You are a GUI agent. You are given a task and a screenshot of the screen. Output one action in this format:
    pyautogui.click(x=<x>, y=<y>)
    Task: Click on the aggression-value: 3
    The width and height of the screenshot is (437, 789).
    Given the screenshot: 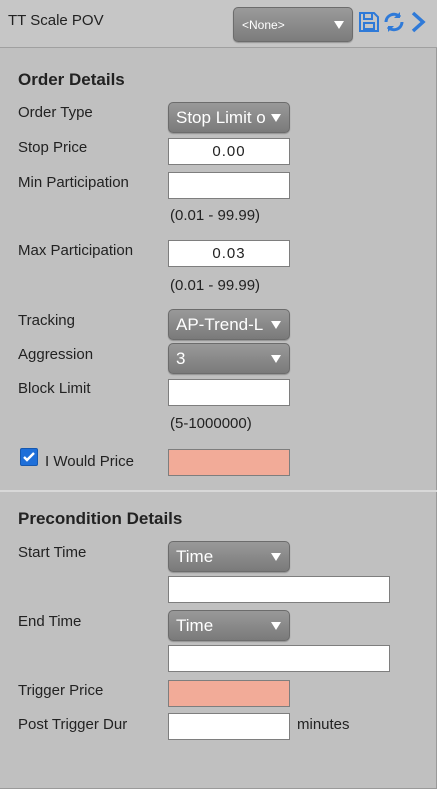 What is the action you would take?
    pyautogui.click(x=181, y=358)
    